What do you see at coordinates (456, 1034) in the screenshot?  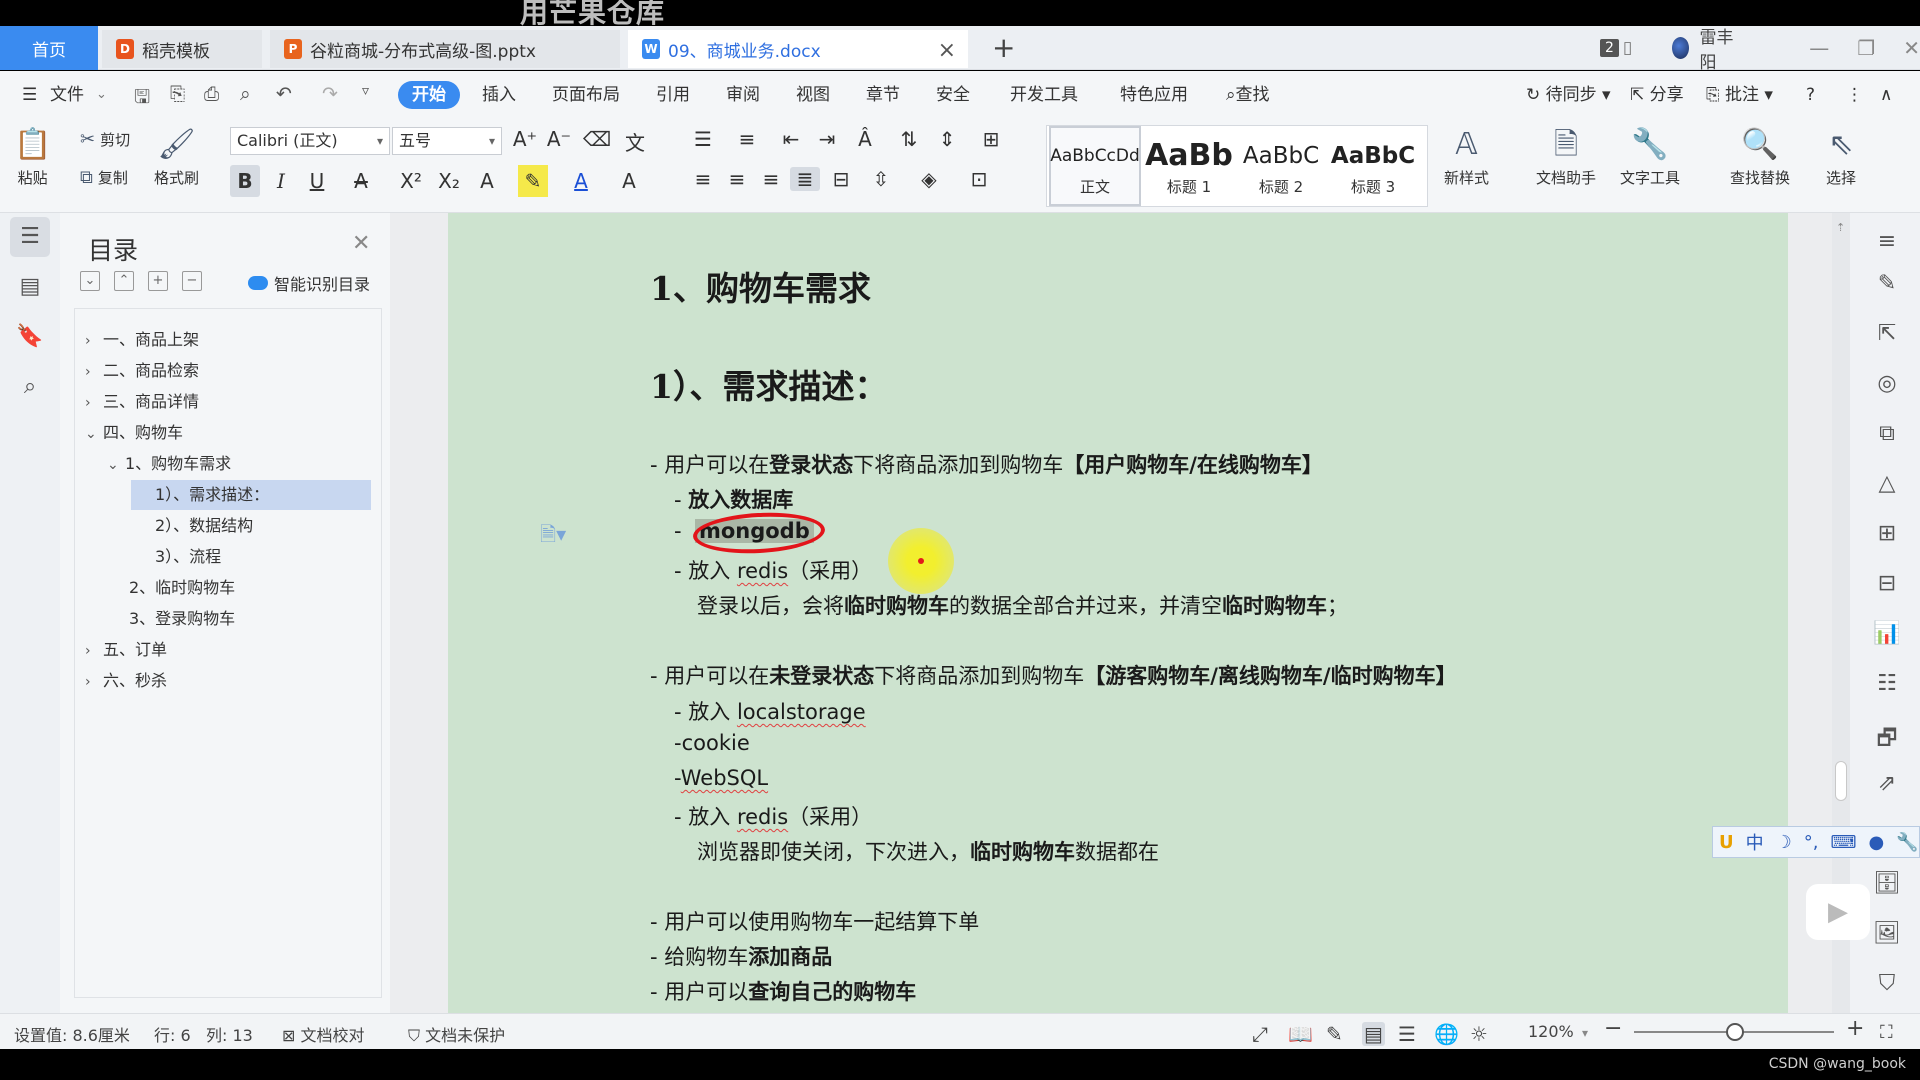 I see `protect-button: ⛉ 文档未保护` at bounding box center [456, 1034].